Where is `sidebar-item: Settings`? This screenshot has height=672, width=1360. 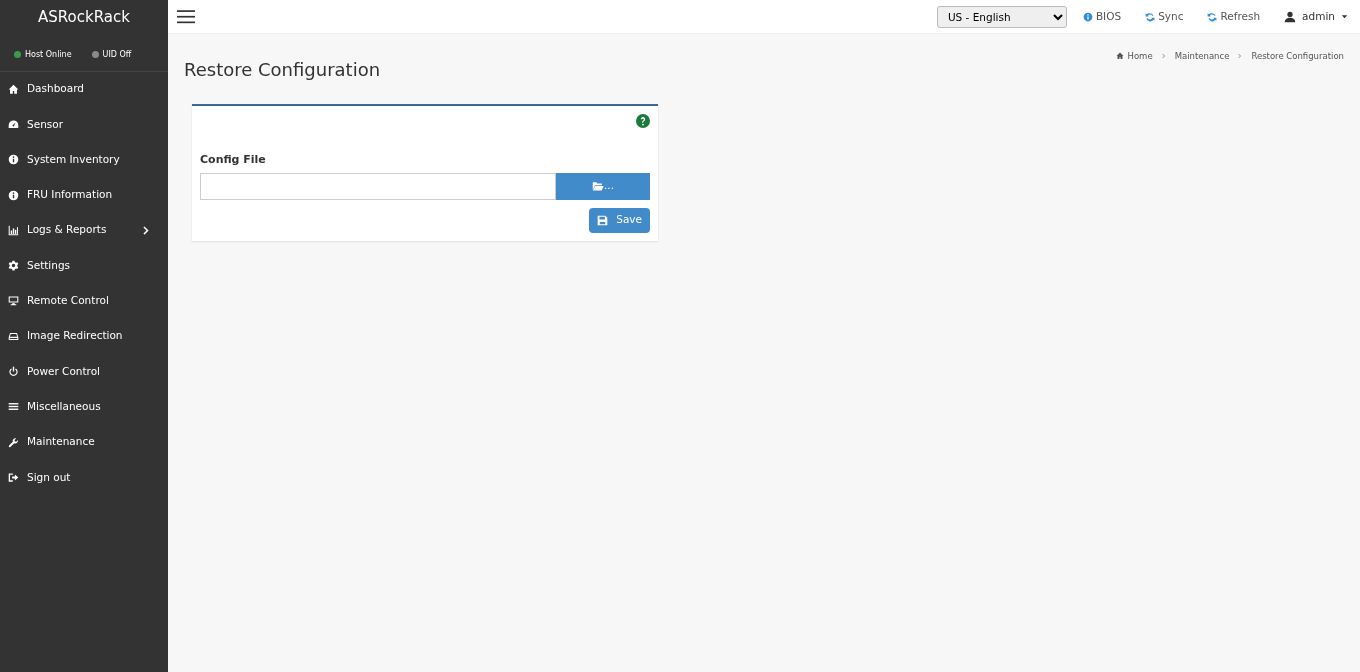 sidebar-item: Settings is located at coordinates (84, 266).